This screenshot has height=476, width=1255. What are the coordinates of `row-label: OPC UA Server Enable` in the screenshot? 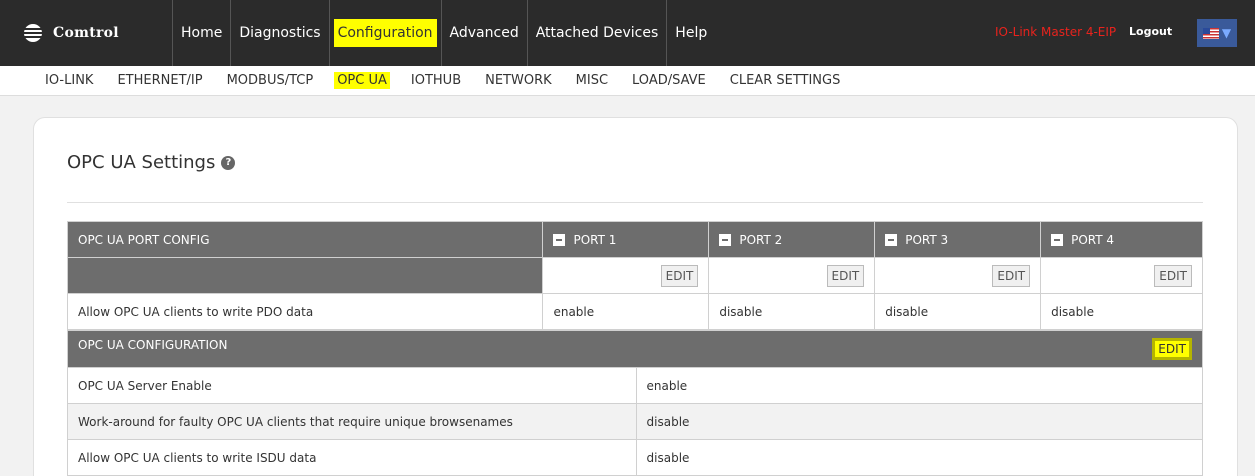 It's located at (352, 385).